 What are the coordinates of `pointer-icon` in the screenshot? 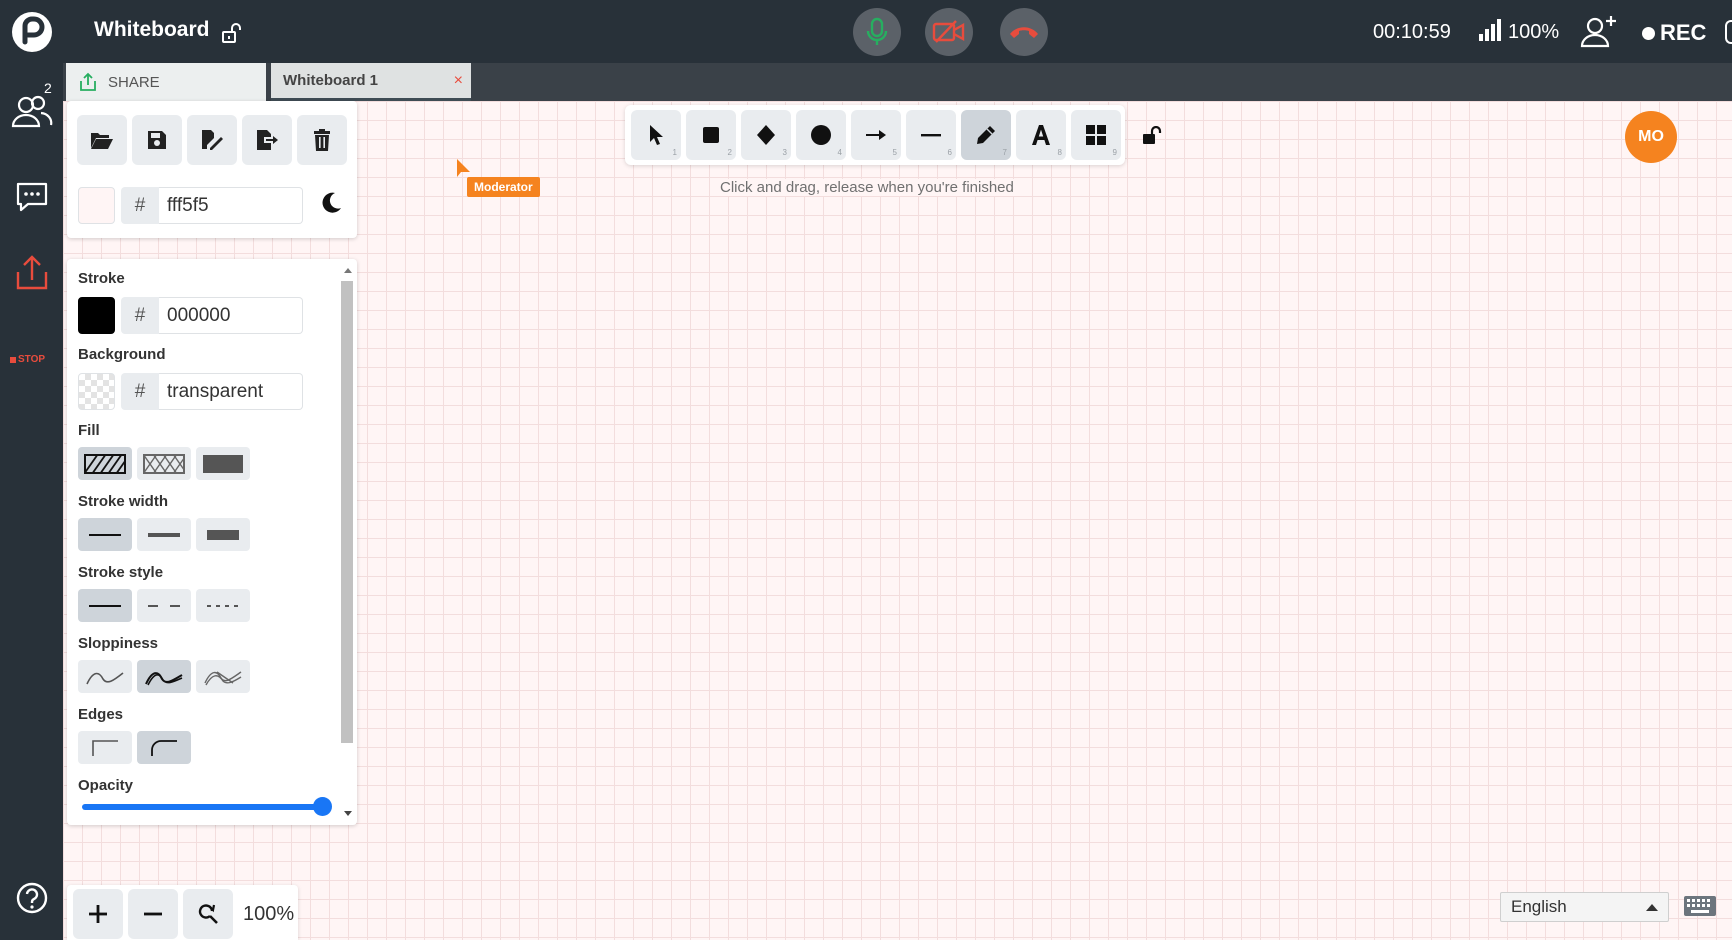 It's located at (656, 135).